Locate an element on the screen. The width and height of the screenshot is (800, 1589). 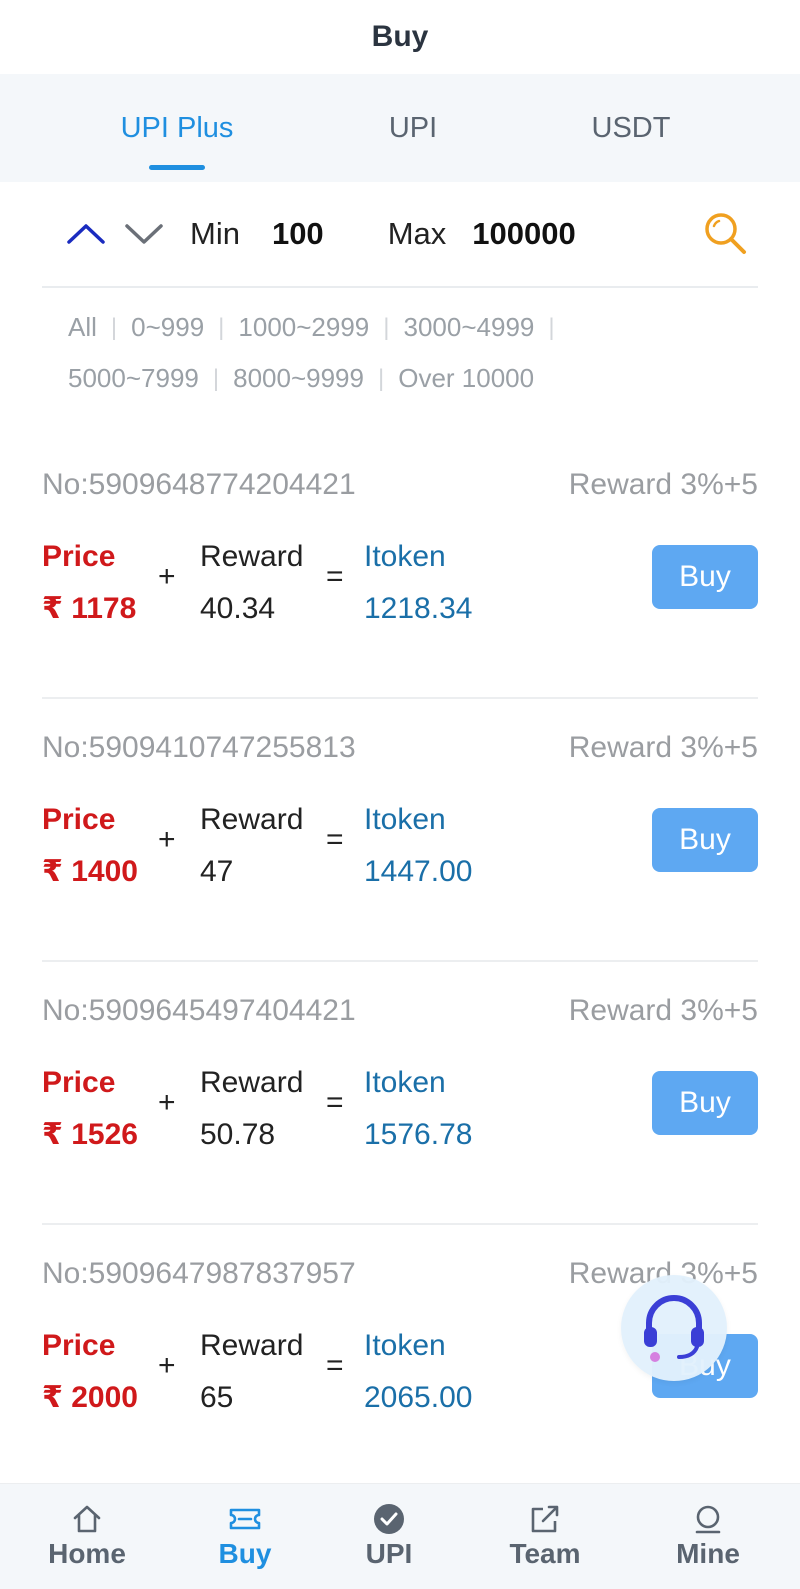
reward-block: Reward 40.34 is located at coordinates (251, 583).